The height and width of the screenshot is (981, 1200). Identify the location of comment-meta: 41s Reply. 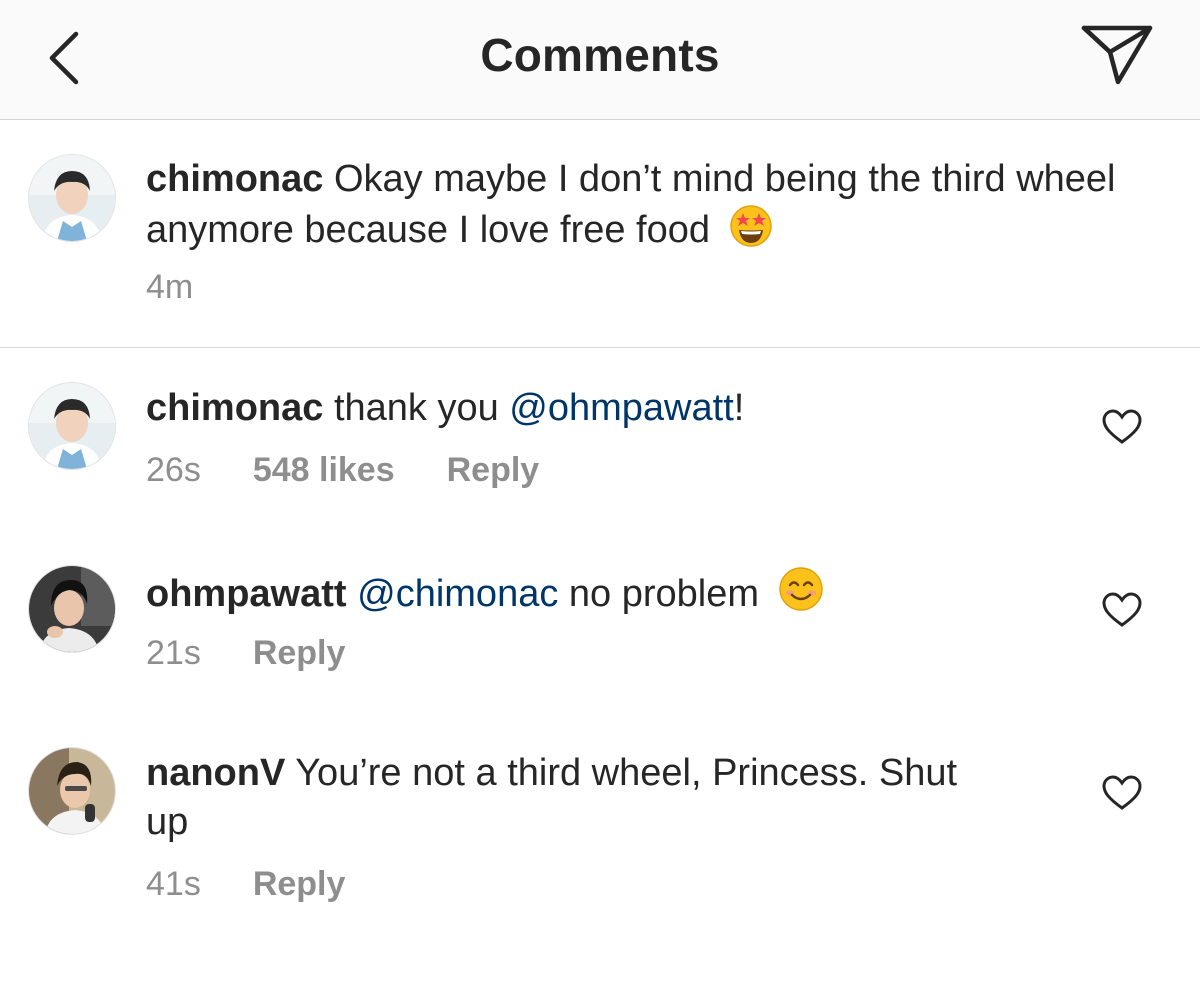
(245, 884).